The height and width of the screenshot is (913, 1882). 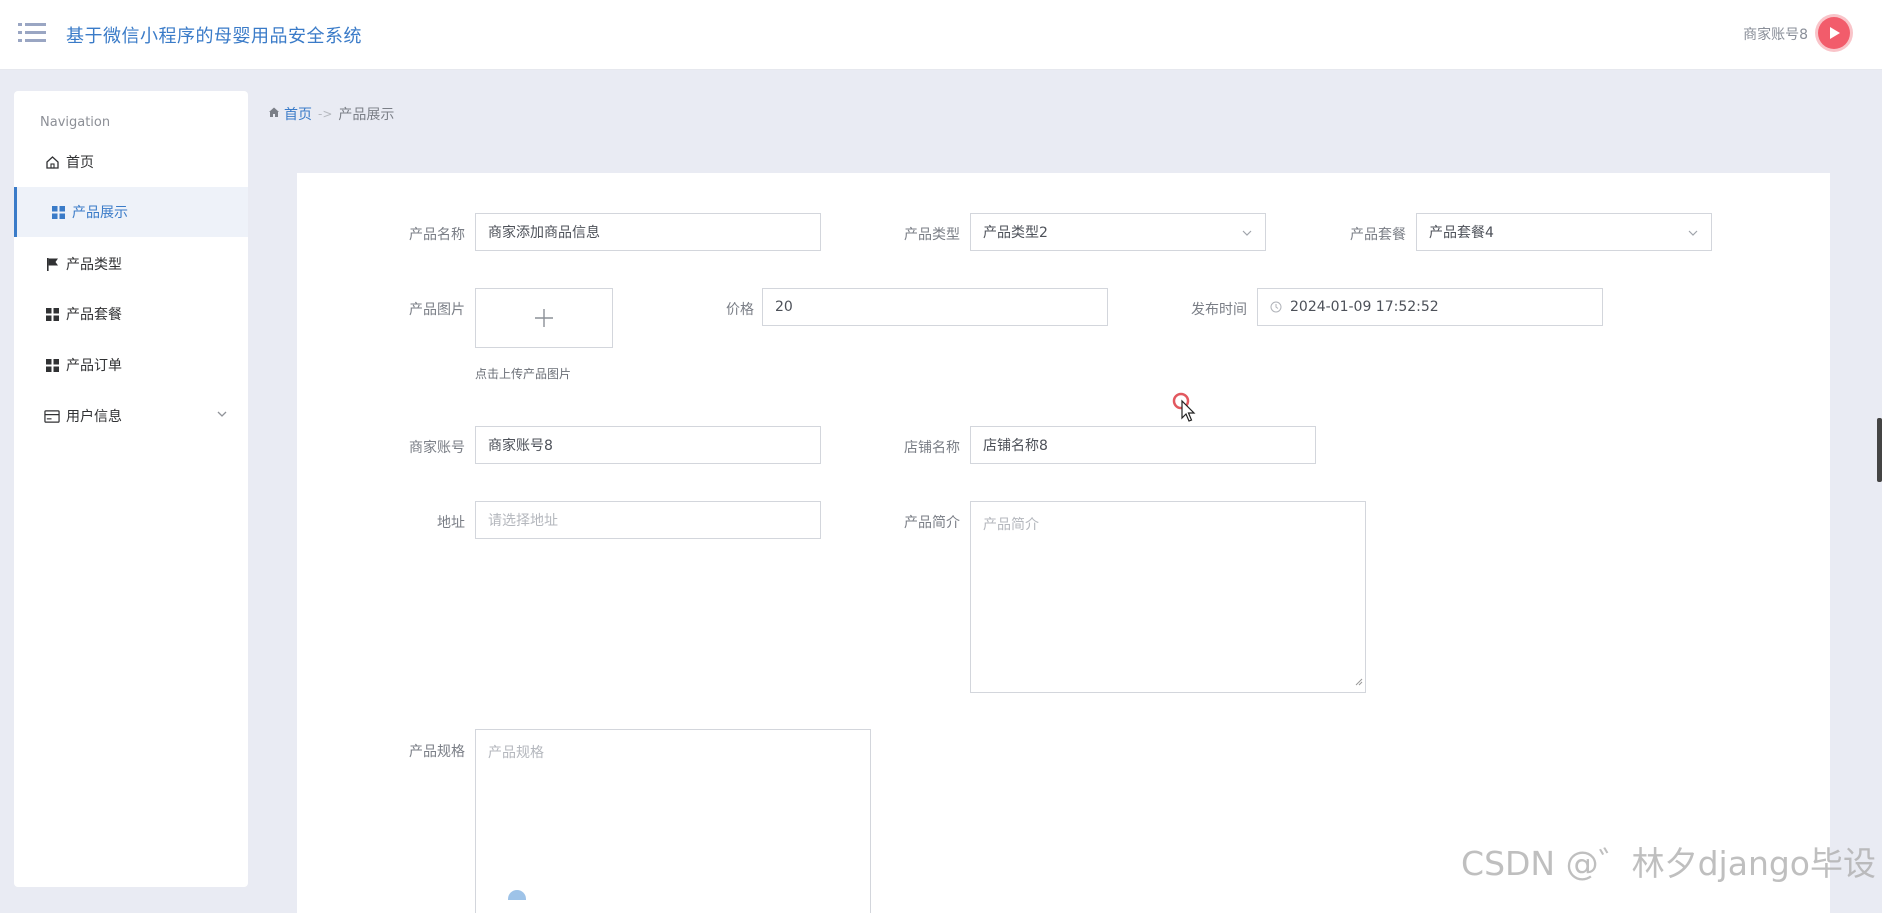 I want to click on page-scrollbar, so click(x=1879, y=450).